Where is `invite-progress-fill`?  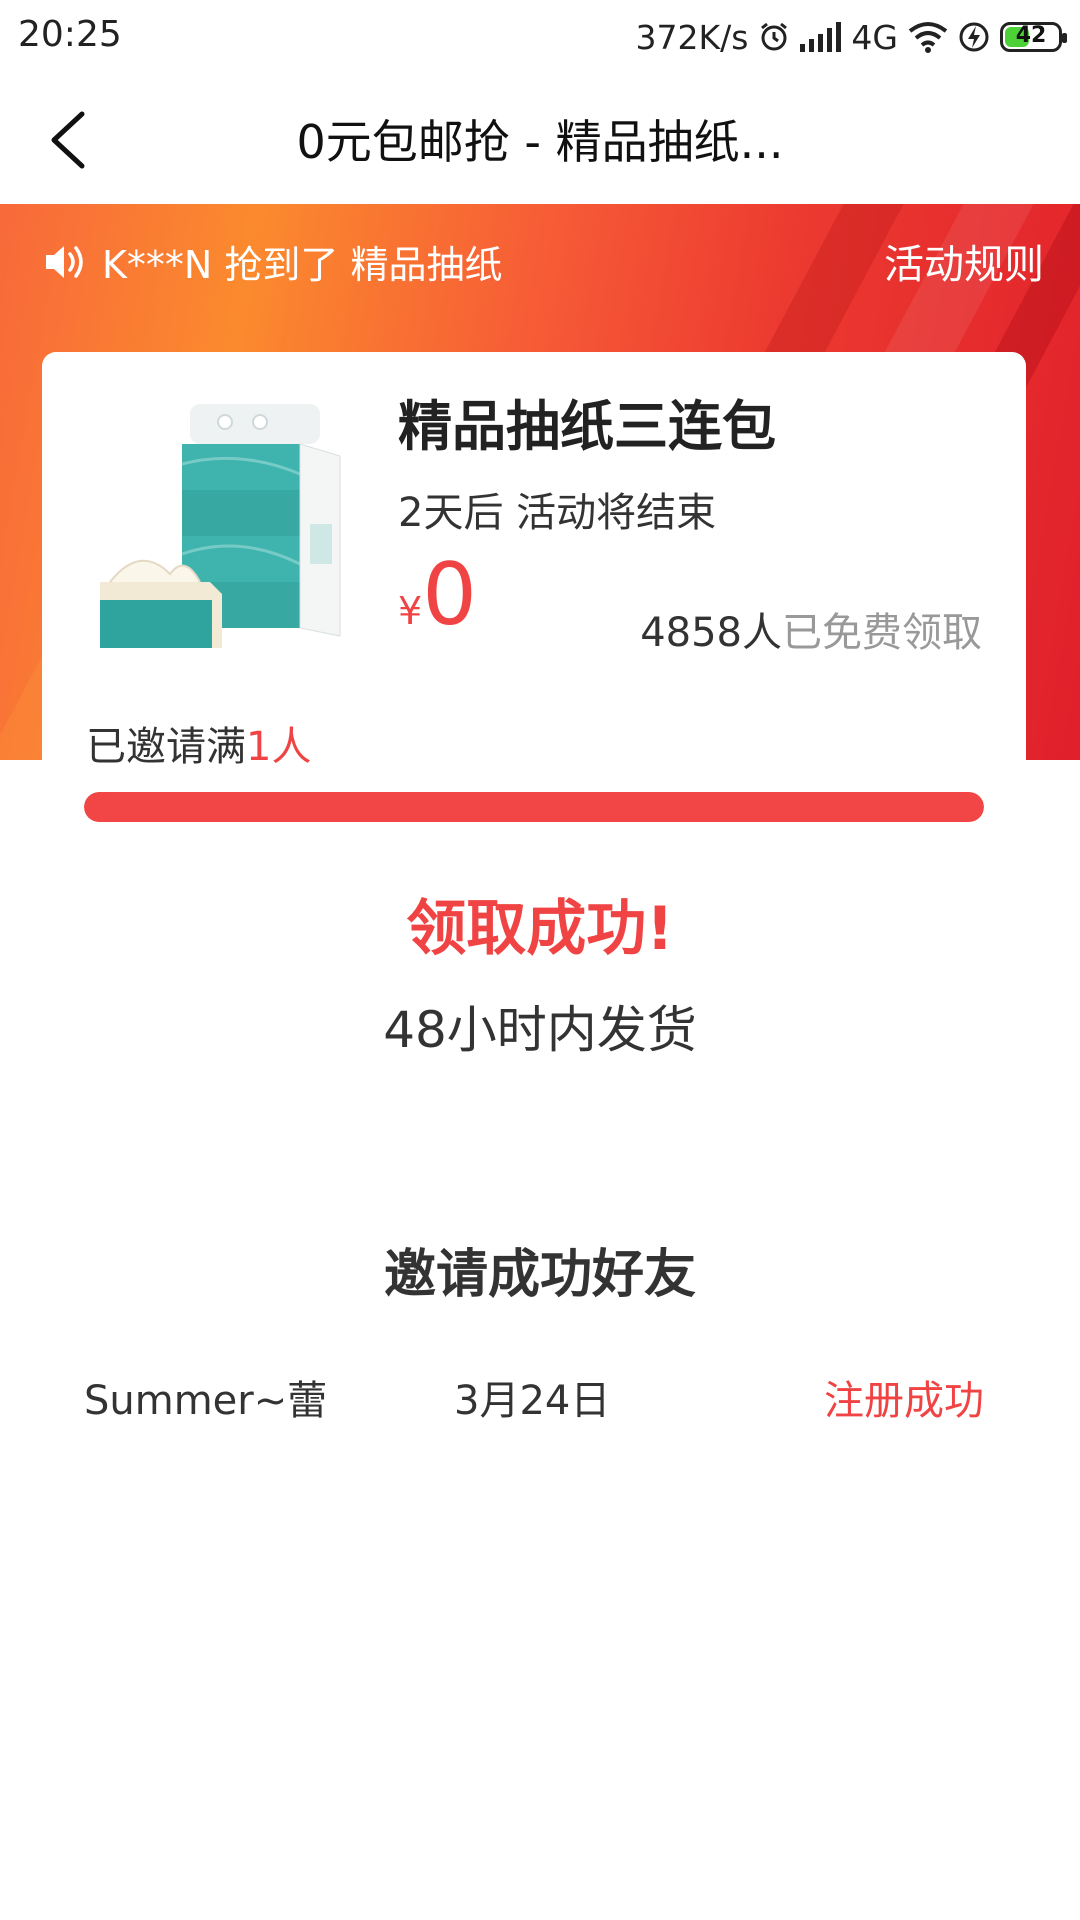
invite-progress-fill is located at coordinates (534, 807).